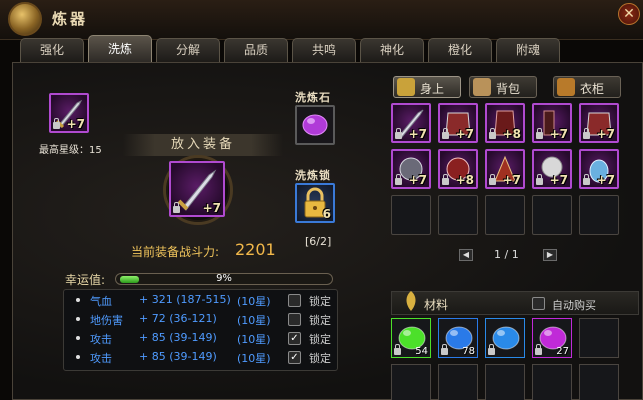 The image size is (643, 400). Describe the element at coordinates (458, 338) in the screenshot. I see `material-slot: 78` at that location.